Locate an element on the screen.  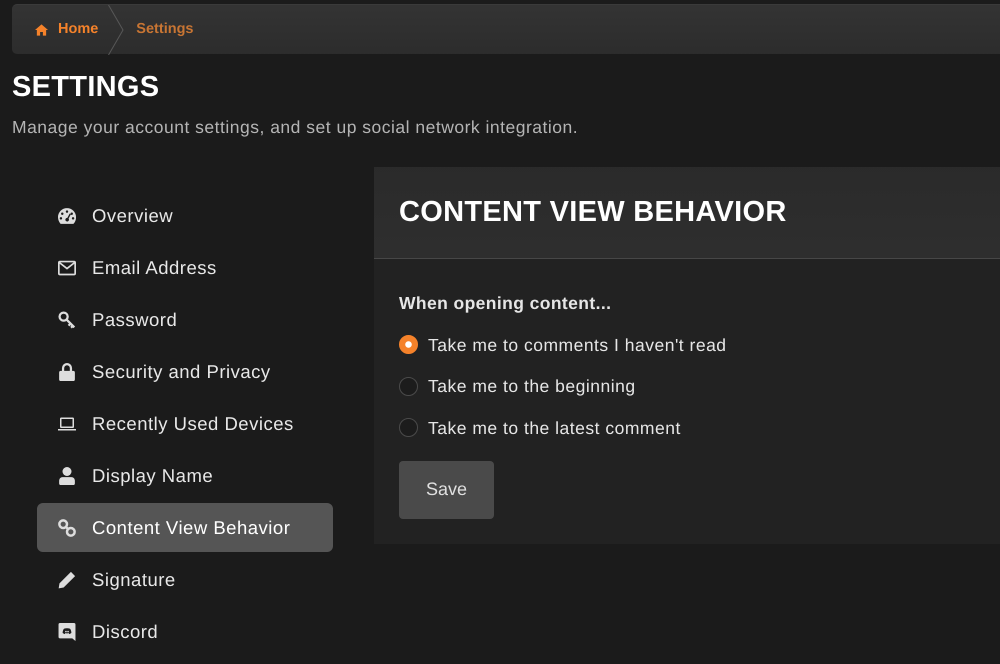
user-icon is located at coordinates (67, 475).